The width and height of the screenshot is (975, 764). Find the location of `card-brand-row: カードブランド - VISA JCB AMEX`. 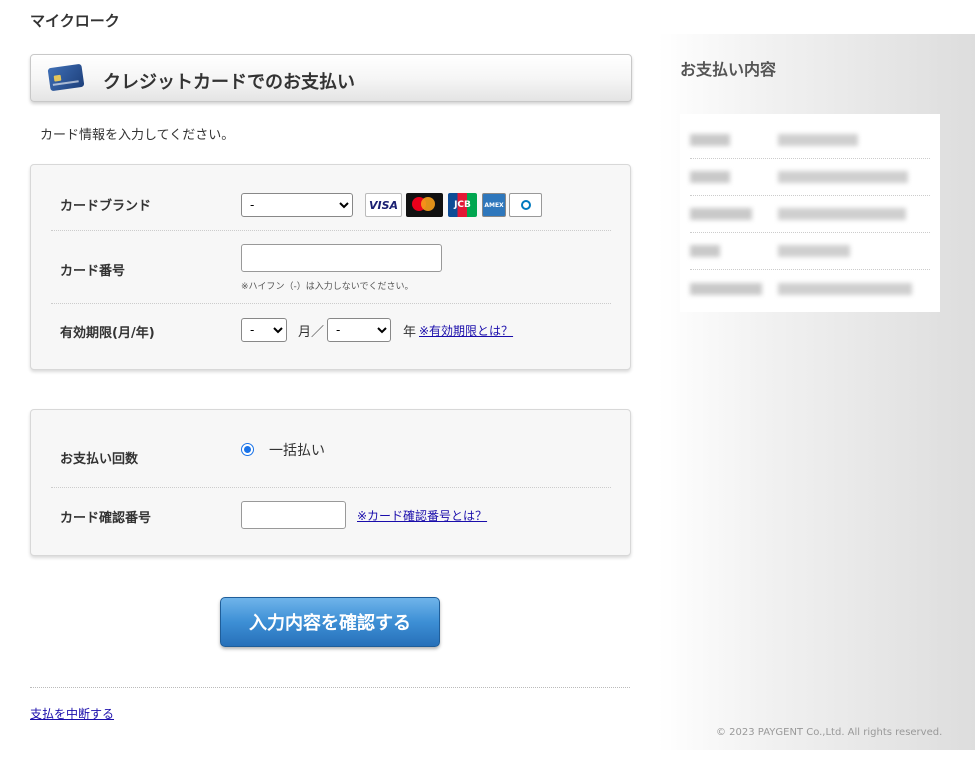

card-brand-row: カードブランド - VISA JCB AMEX is located at coordinates (331, 198).